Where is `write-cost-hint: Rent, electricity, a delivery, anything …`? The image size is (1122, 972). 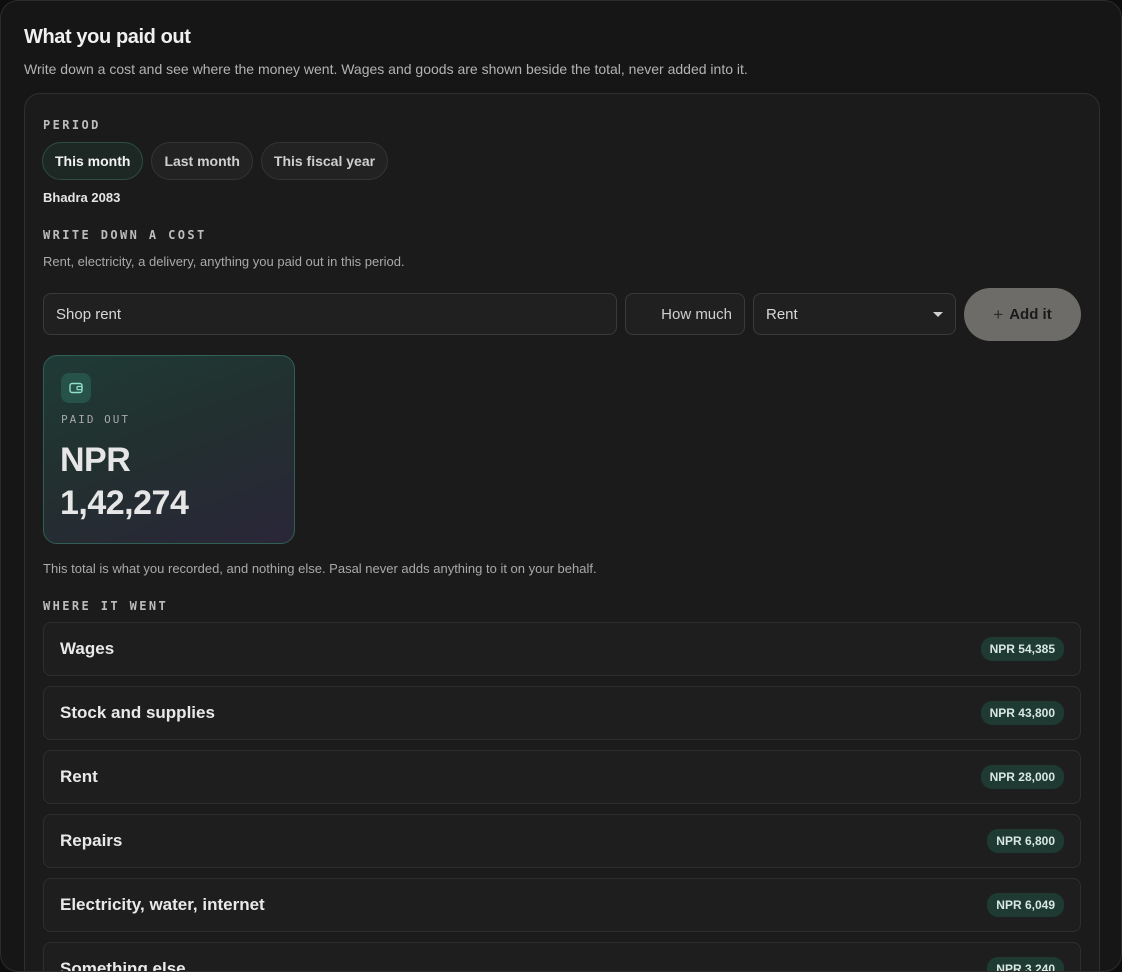 write-cost-hint: Rent, electricity, a delivery, anything … is located at coordinates (224, 261).